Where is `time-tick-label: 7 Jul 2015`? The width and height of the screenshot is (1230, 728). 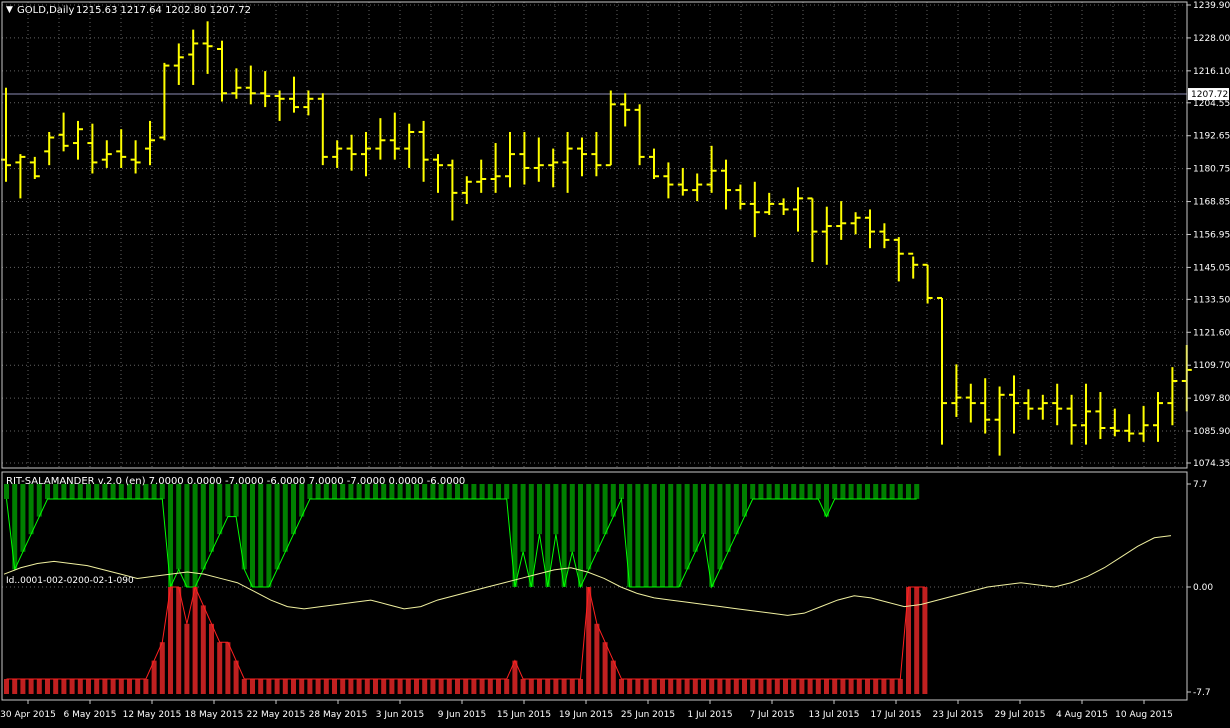 time-tick-label: 7 Jul 2015 is located at coordinates (771, 715).